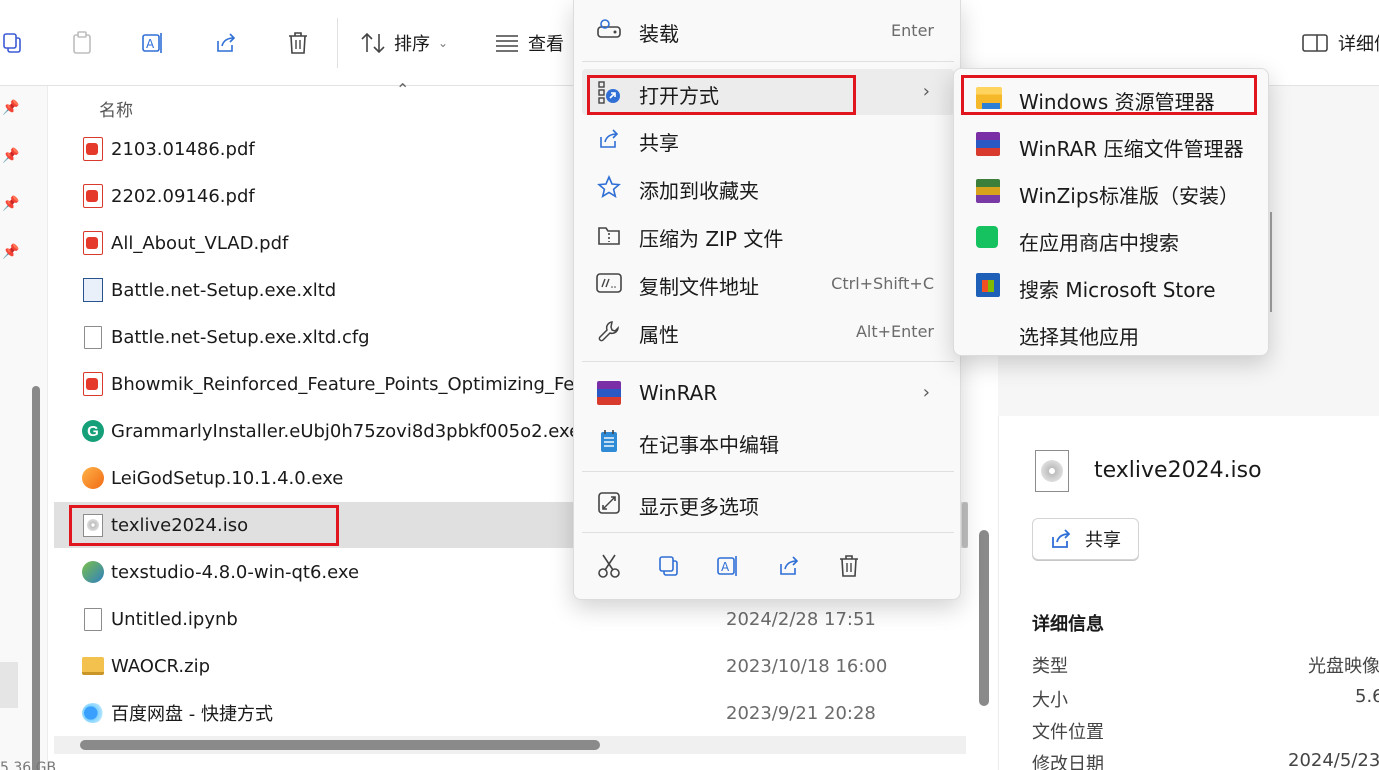 The image size is (1379, 770). Describe the element at coordinates (989, 286) in the screenshot. I see `microsoft-store-icon` at that location.